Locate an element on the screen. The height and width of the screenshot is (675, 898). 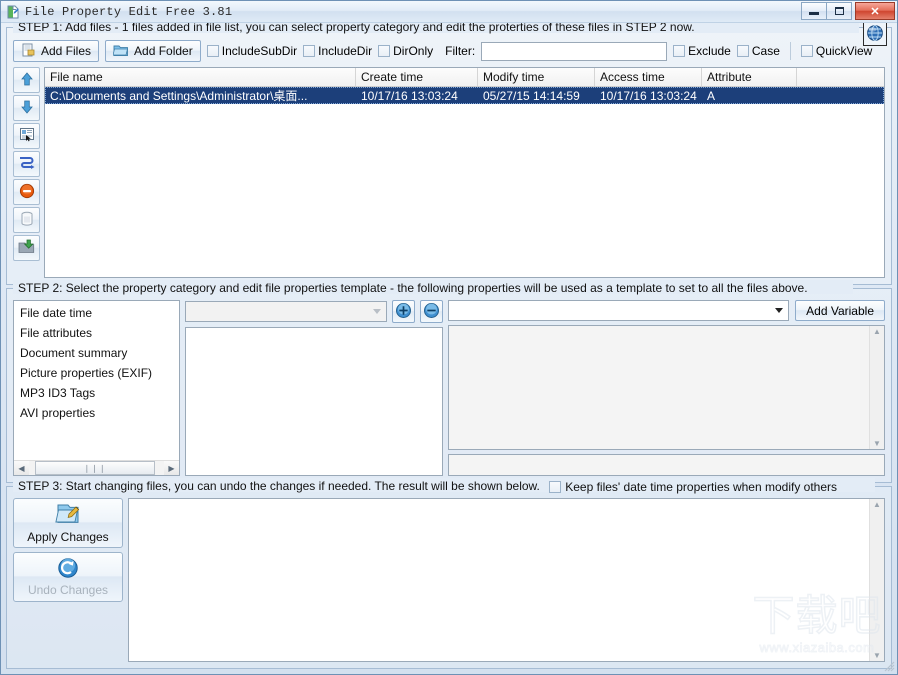
category-horizontal-scrollbar: ◀ ❘❘❘ ▶ is located at coordinates (96, 467).